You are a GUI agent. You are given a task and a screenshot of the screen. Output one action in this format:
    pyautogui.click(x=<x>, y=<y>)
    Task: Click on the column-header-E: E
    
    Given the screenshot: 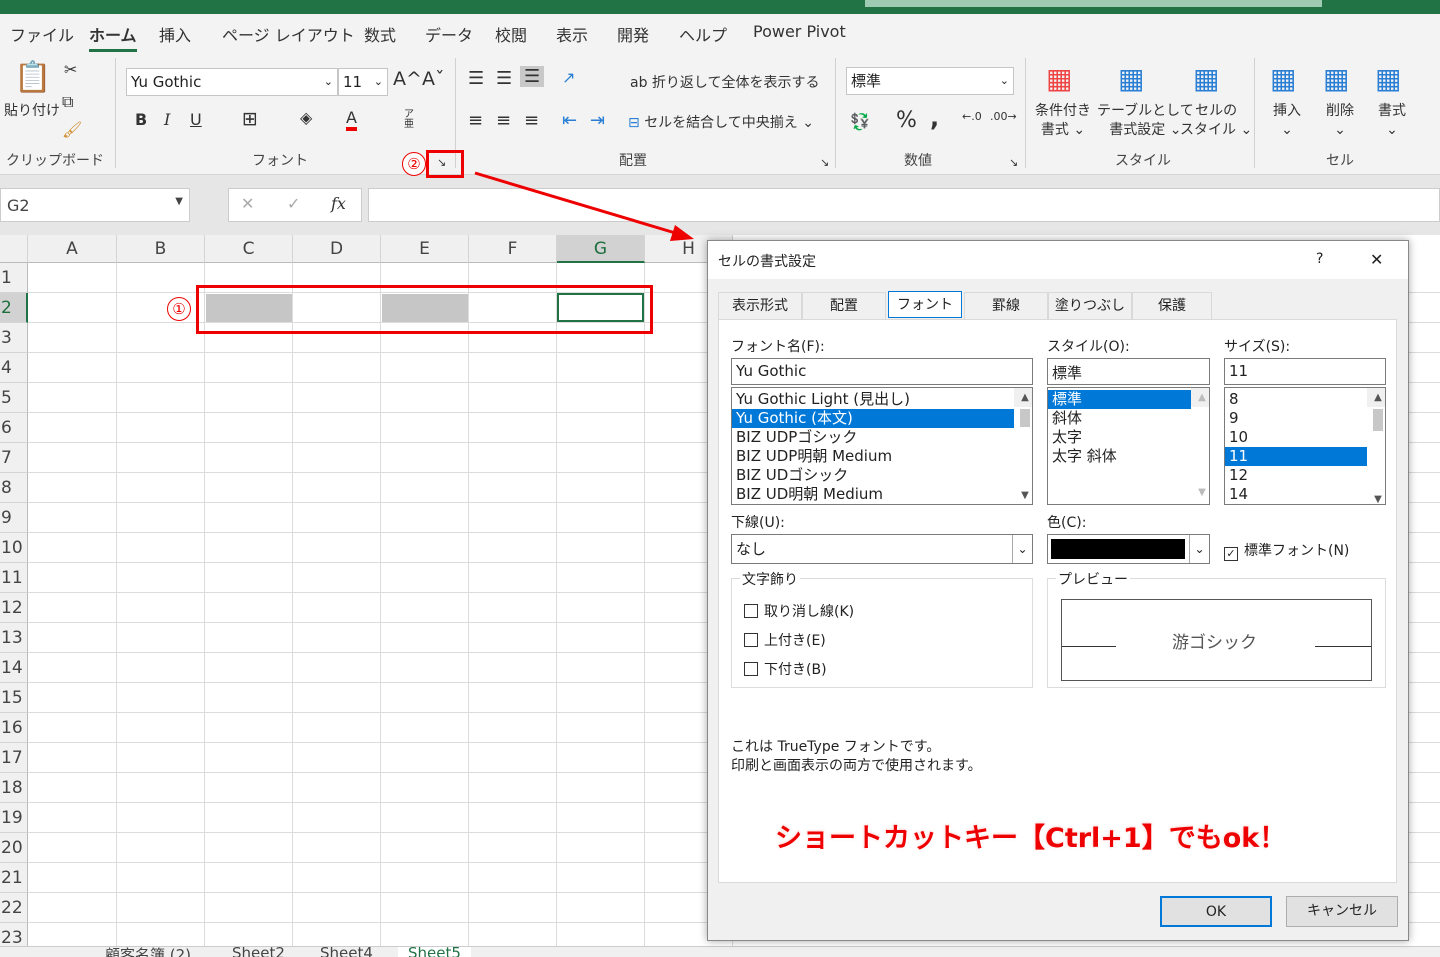 What is the action you would take?
    pyautogui.click(x=425, y=249)
    